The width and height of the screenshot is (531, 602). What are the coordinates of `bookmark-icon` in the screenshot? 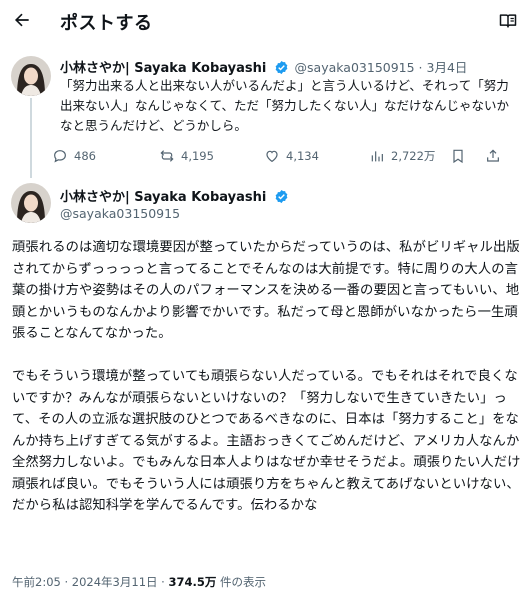 It's located at (458, 156).